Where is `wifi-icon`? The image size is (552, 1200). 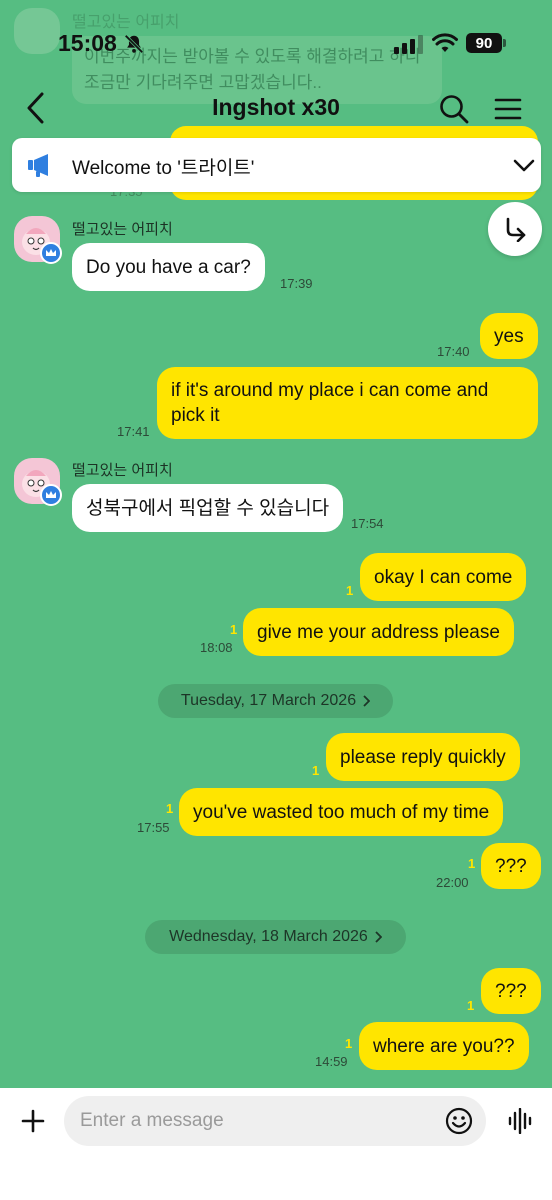 wifi-icon is located at coordinates (445, 42).